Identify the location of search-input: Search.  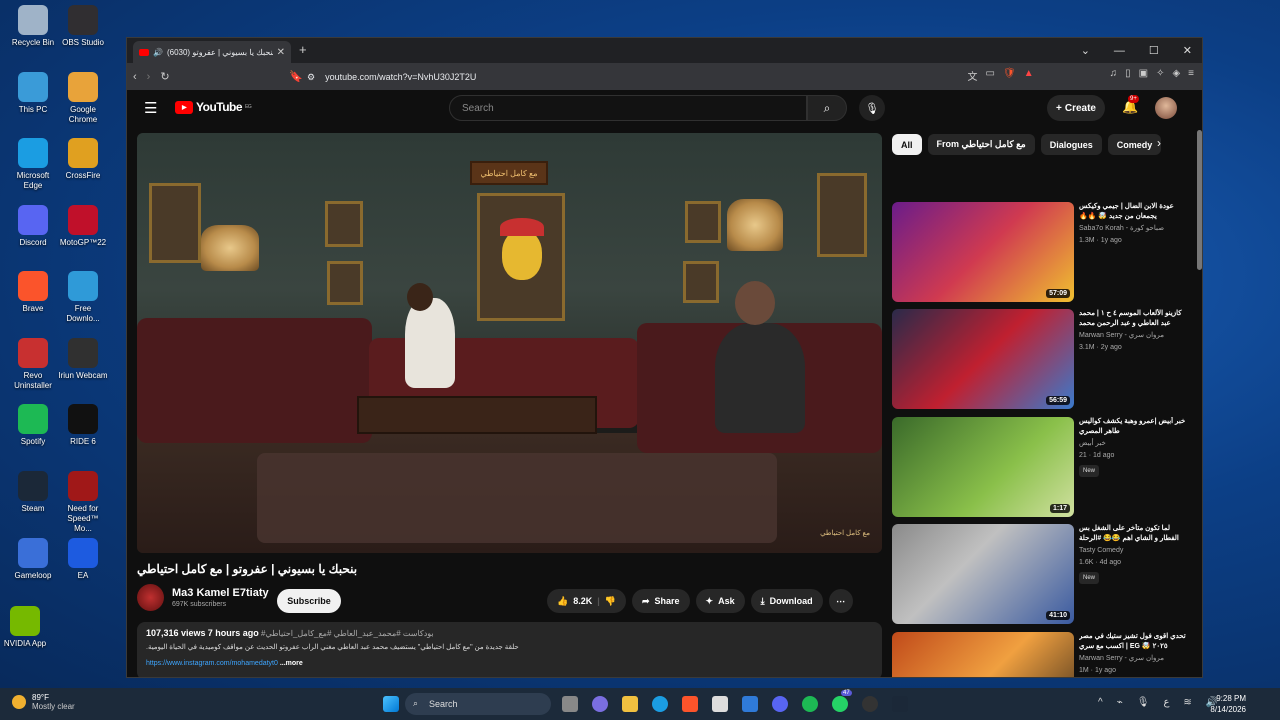
(628, 108).